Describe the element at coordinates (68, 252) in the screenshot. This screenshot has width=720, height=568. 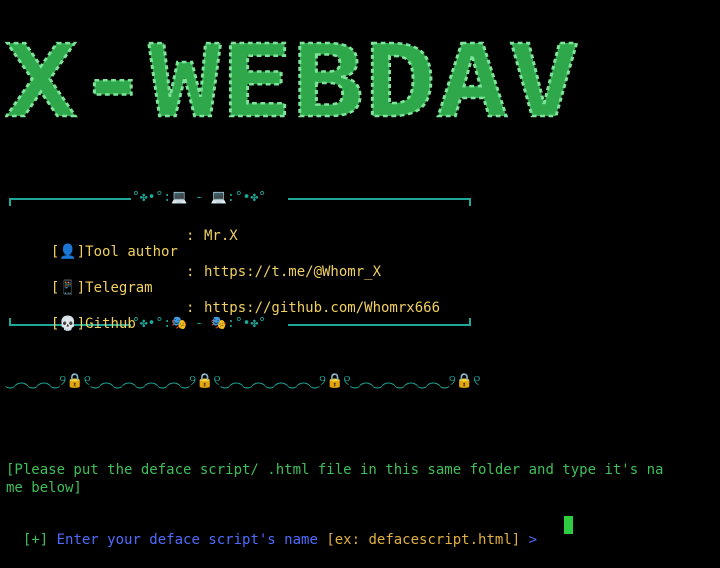
I see `user-icon: 👤` at that location.